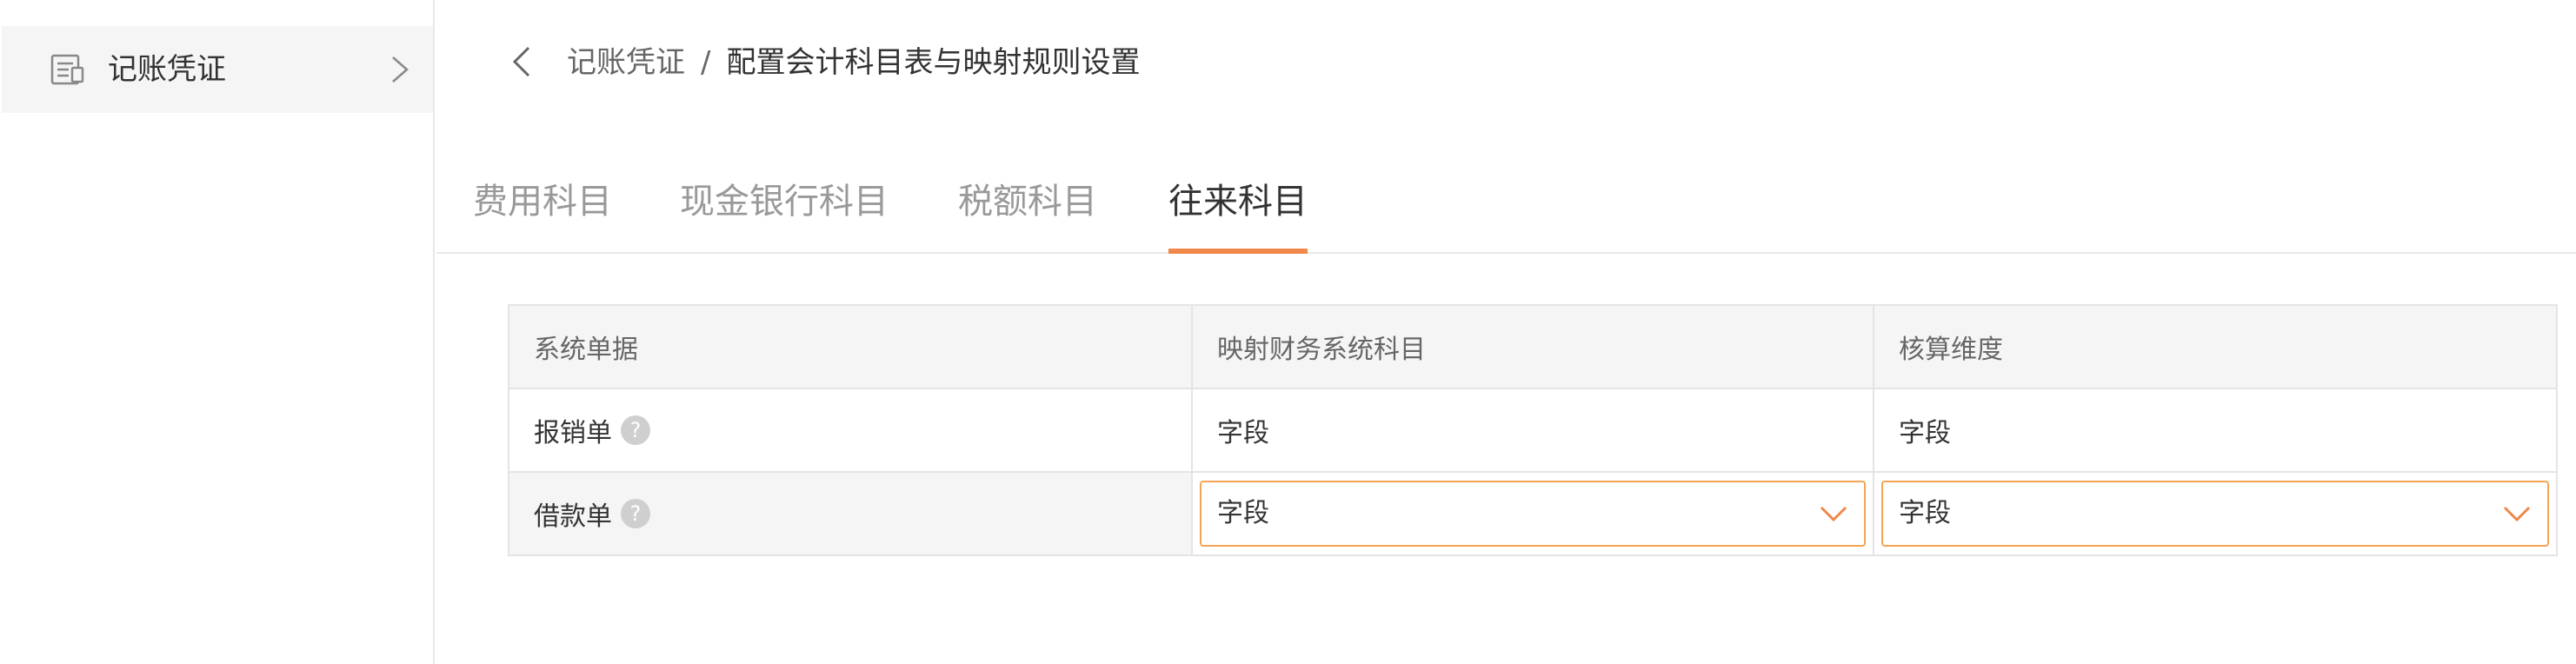 The width and height of the screenshot is (2576, 664). What do you see at coordinates (1243, 513) in the screenshot?
I see `account-select-value: 字段` at bounding box center [1243, 513].